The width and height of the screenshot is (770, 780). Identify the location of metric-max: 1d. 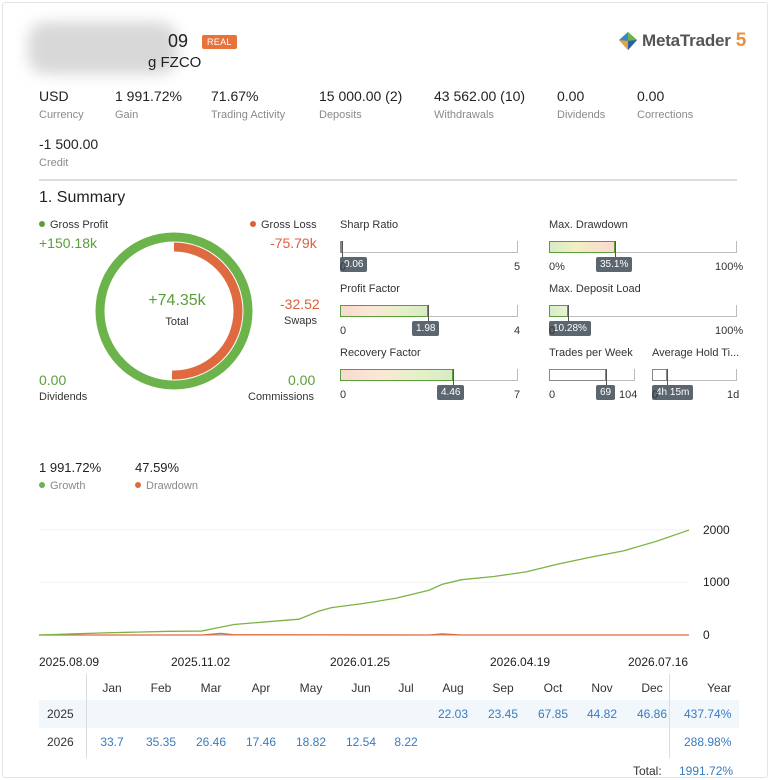
(733, 395).